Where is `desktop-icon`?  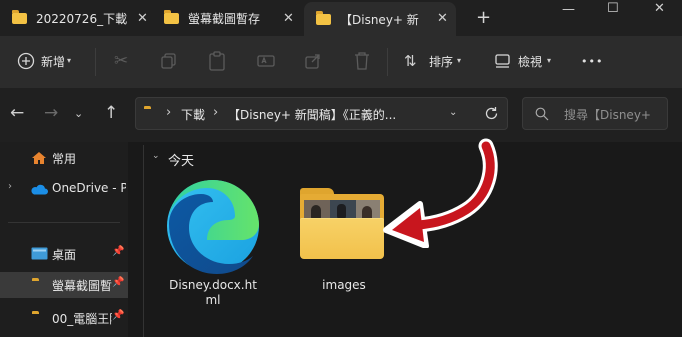
desktop-icon is located at coordinates (39, 253).